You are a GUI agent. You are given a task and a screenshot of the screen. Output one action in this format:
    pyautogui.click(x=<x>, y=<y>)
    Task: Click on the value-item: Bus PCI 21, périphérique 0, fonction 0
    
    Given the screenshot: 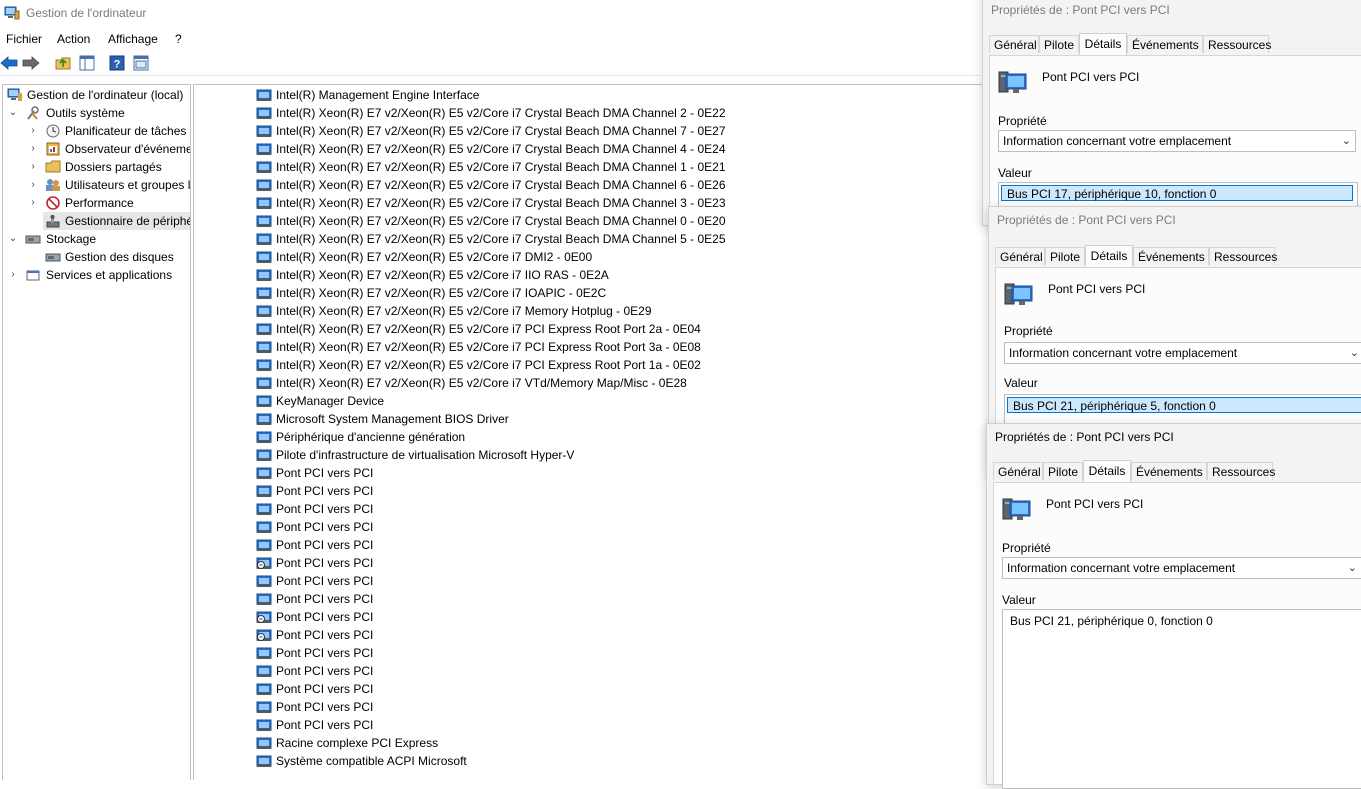 What is the action you would take?
    pyautogui.click(x=1111, y=621)
    